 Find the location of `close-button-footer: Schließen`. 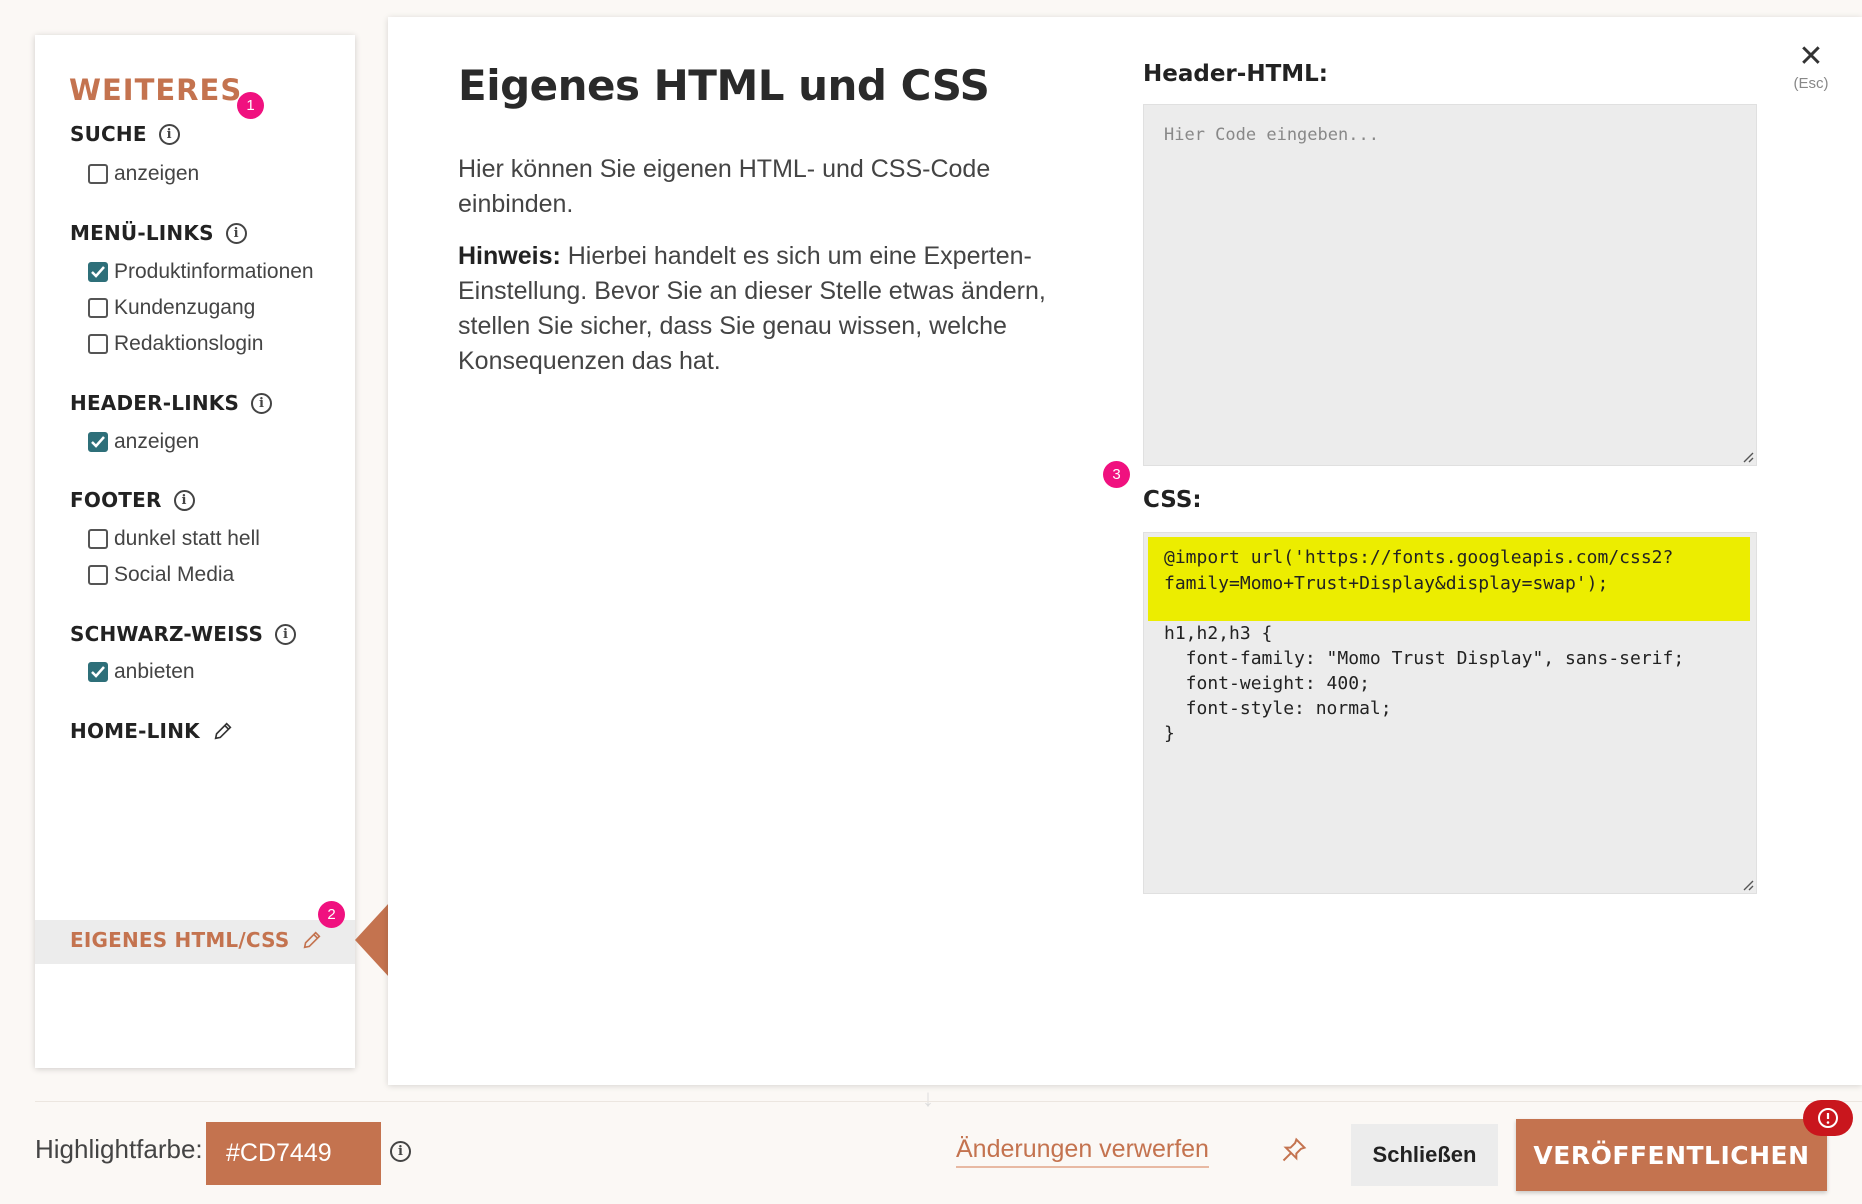

close-button-footer: Schließen is located at coordinates (1424, 1155).